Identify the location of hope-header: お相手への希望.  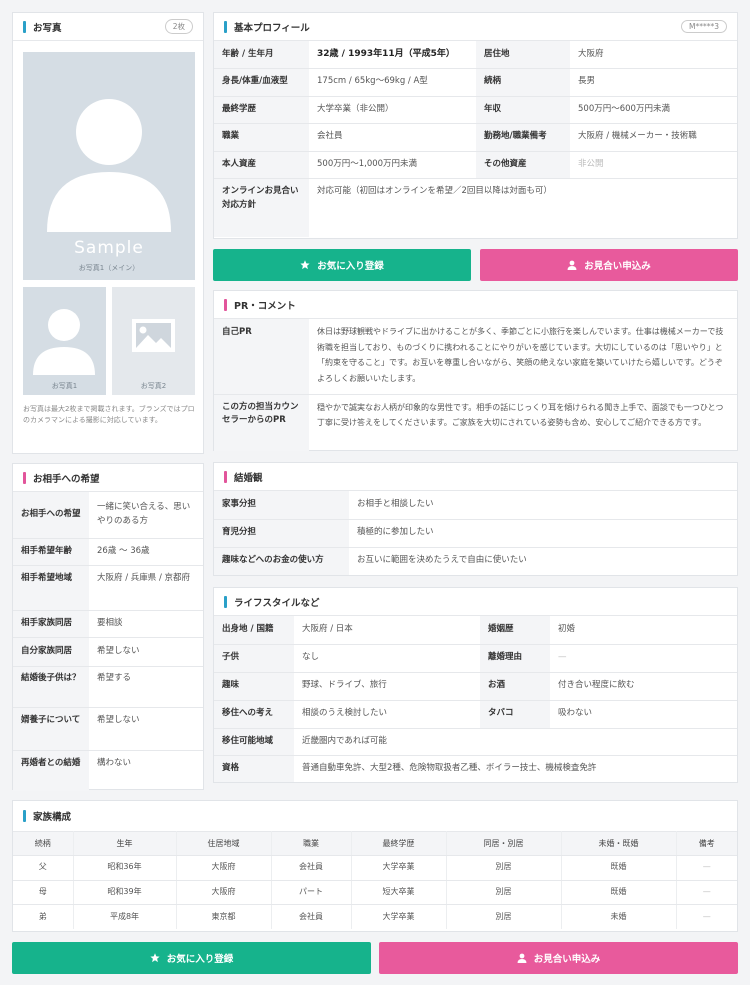
(108, 478).